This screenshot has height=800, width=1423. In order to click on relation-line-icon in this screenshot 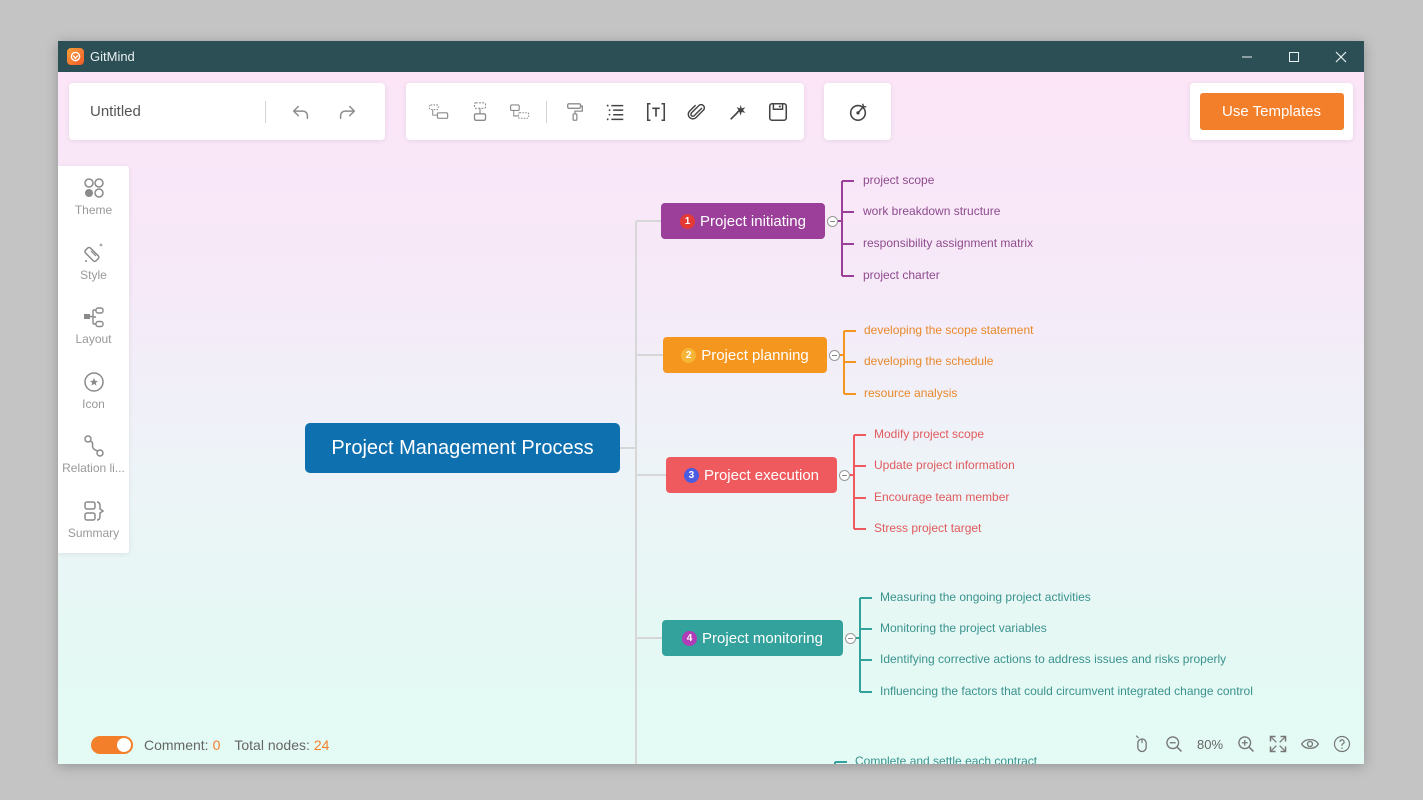, I will do `click(93, 446)`.